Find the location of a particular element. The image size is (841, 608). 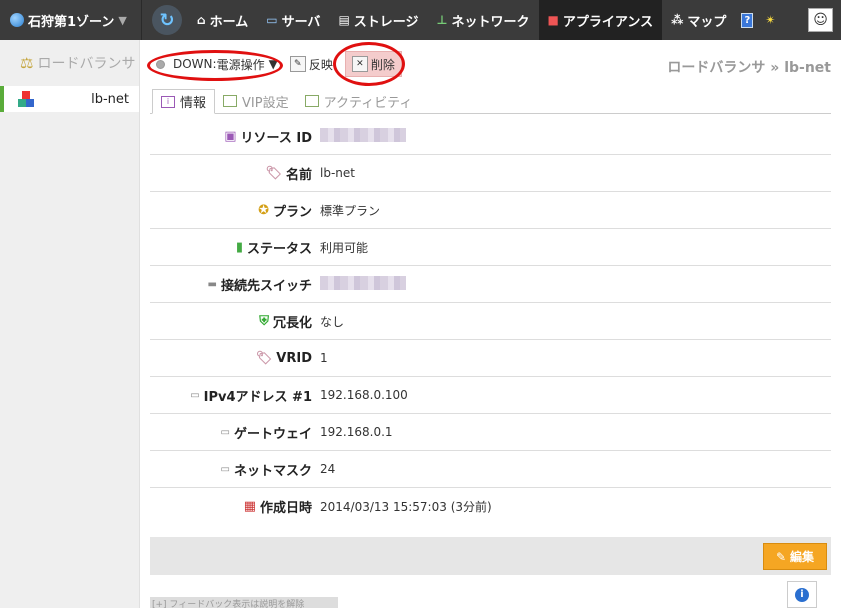

nav-home: ⌂ ホーム is located at coordinates (222, 20).